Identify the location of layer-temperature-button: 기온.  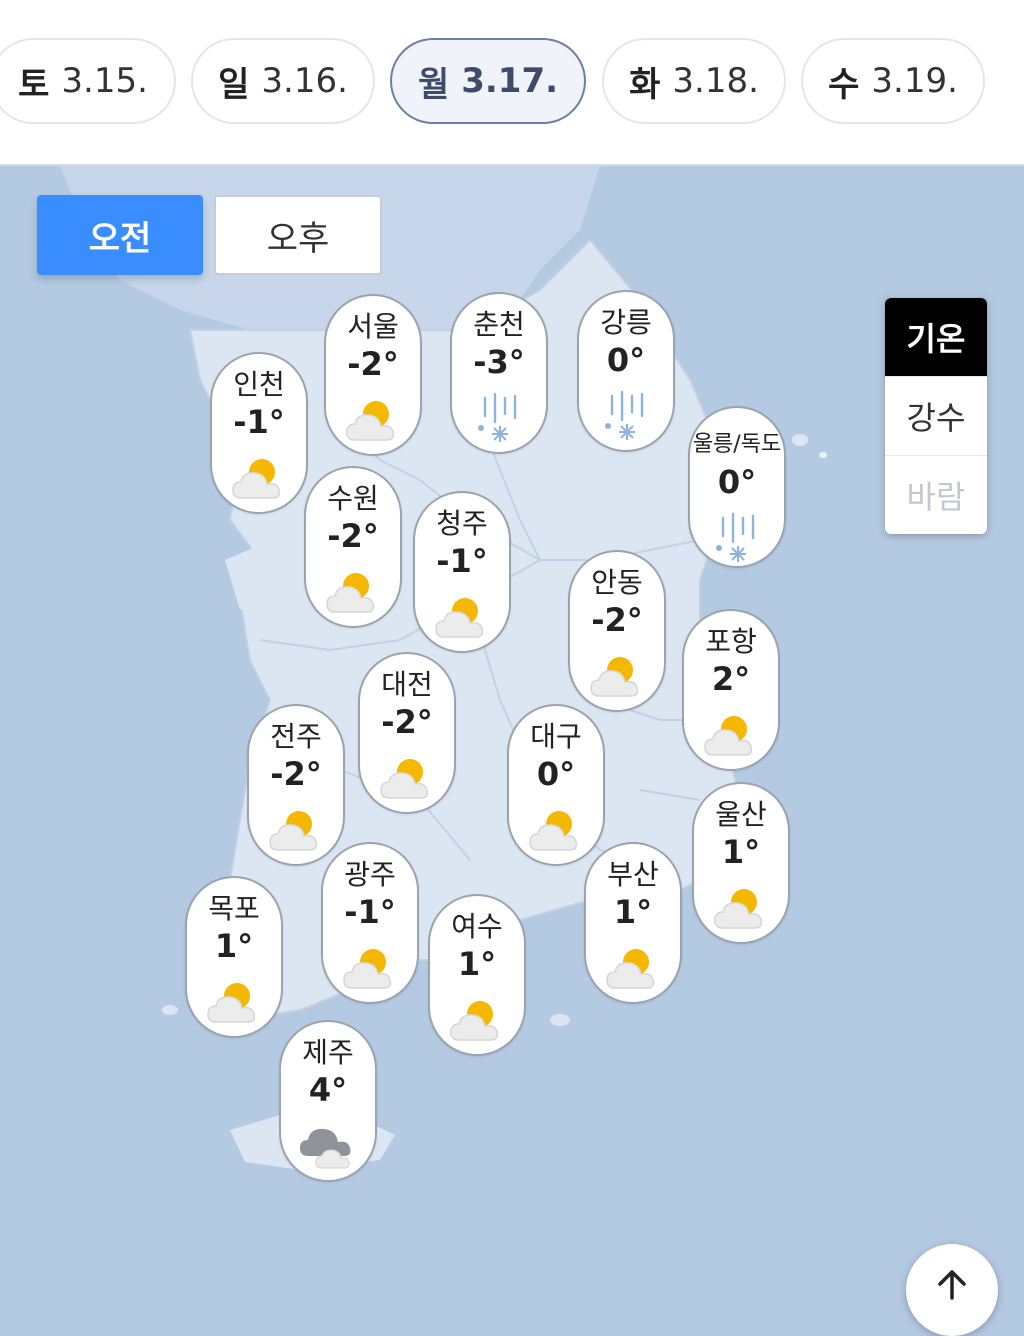
(936, 337).